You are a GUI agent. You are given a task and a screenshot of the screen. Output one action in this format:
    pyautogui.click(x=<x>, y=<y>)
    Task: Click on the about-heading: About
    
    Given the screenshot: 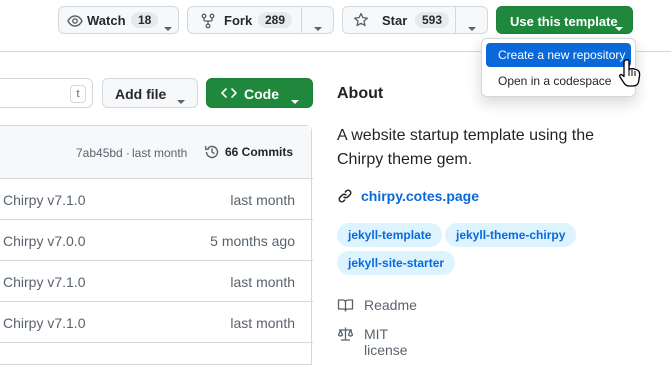 What is the action you would take?
    pyautogui.click(x=360, y=93)
    